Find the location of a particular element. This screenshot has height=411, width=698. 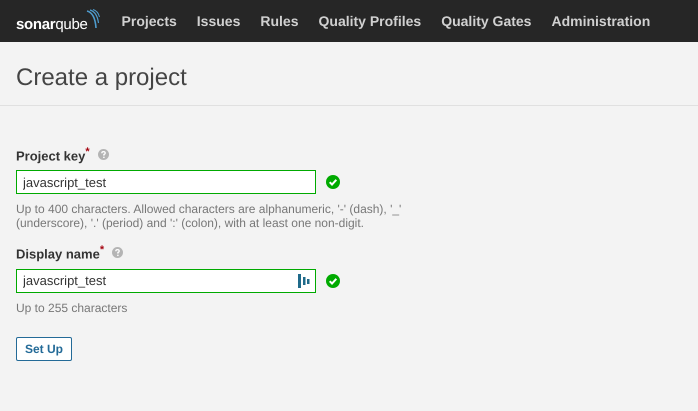

nav-link: Rules is located at coordinates (279, 21).